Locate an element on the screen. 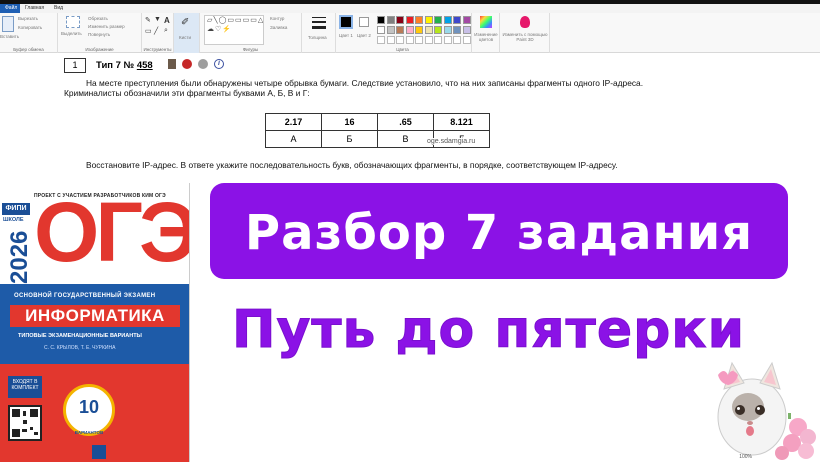 The height and width of the screenshot is (462, 820). problem-type-prefix: Тип 7 № is located at coordinates (116, 65).